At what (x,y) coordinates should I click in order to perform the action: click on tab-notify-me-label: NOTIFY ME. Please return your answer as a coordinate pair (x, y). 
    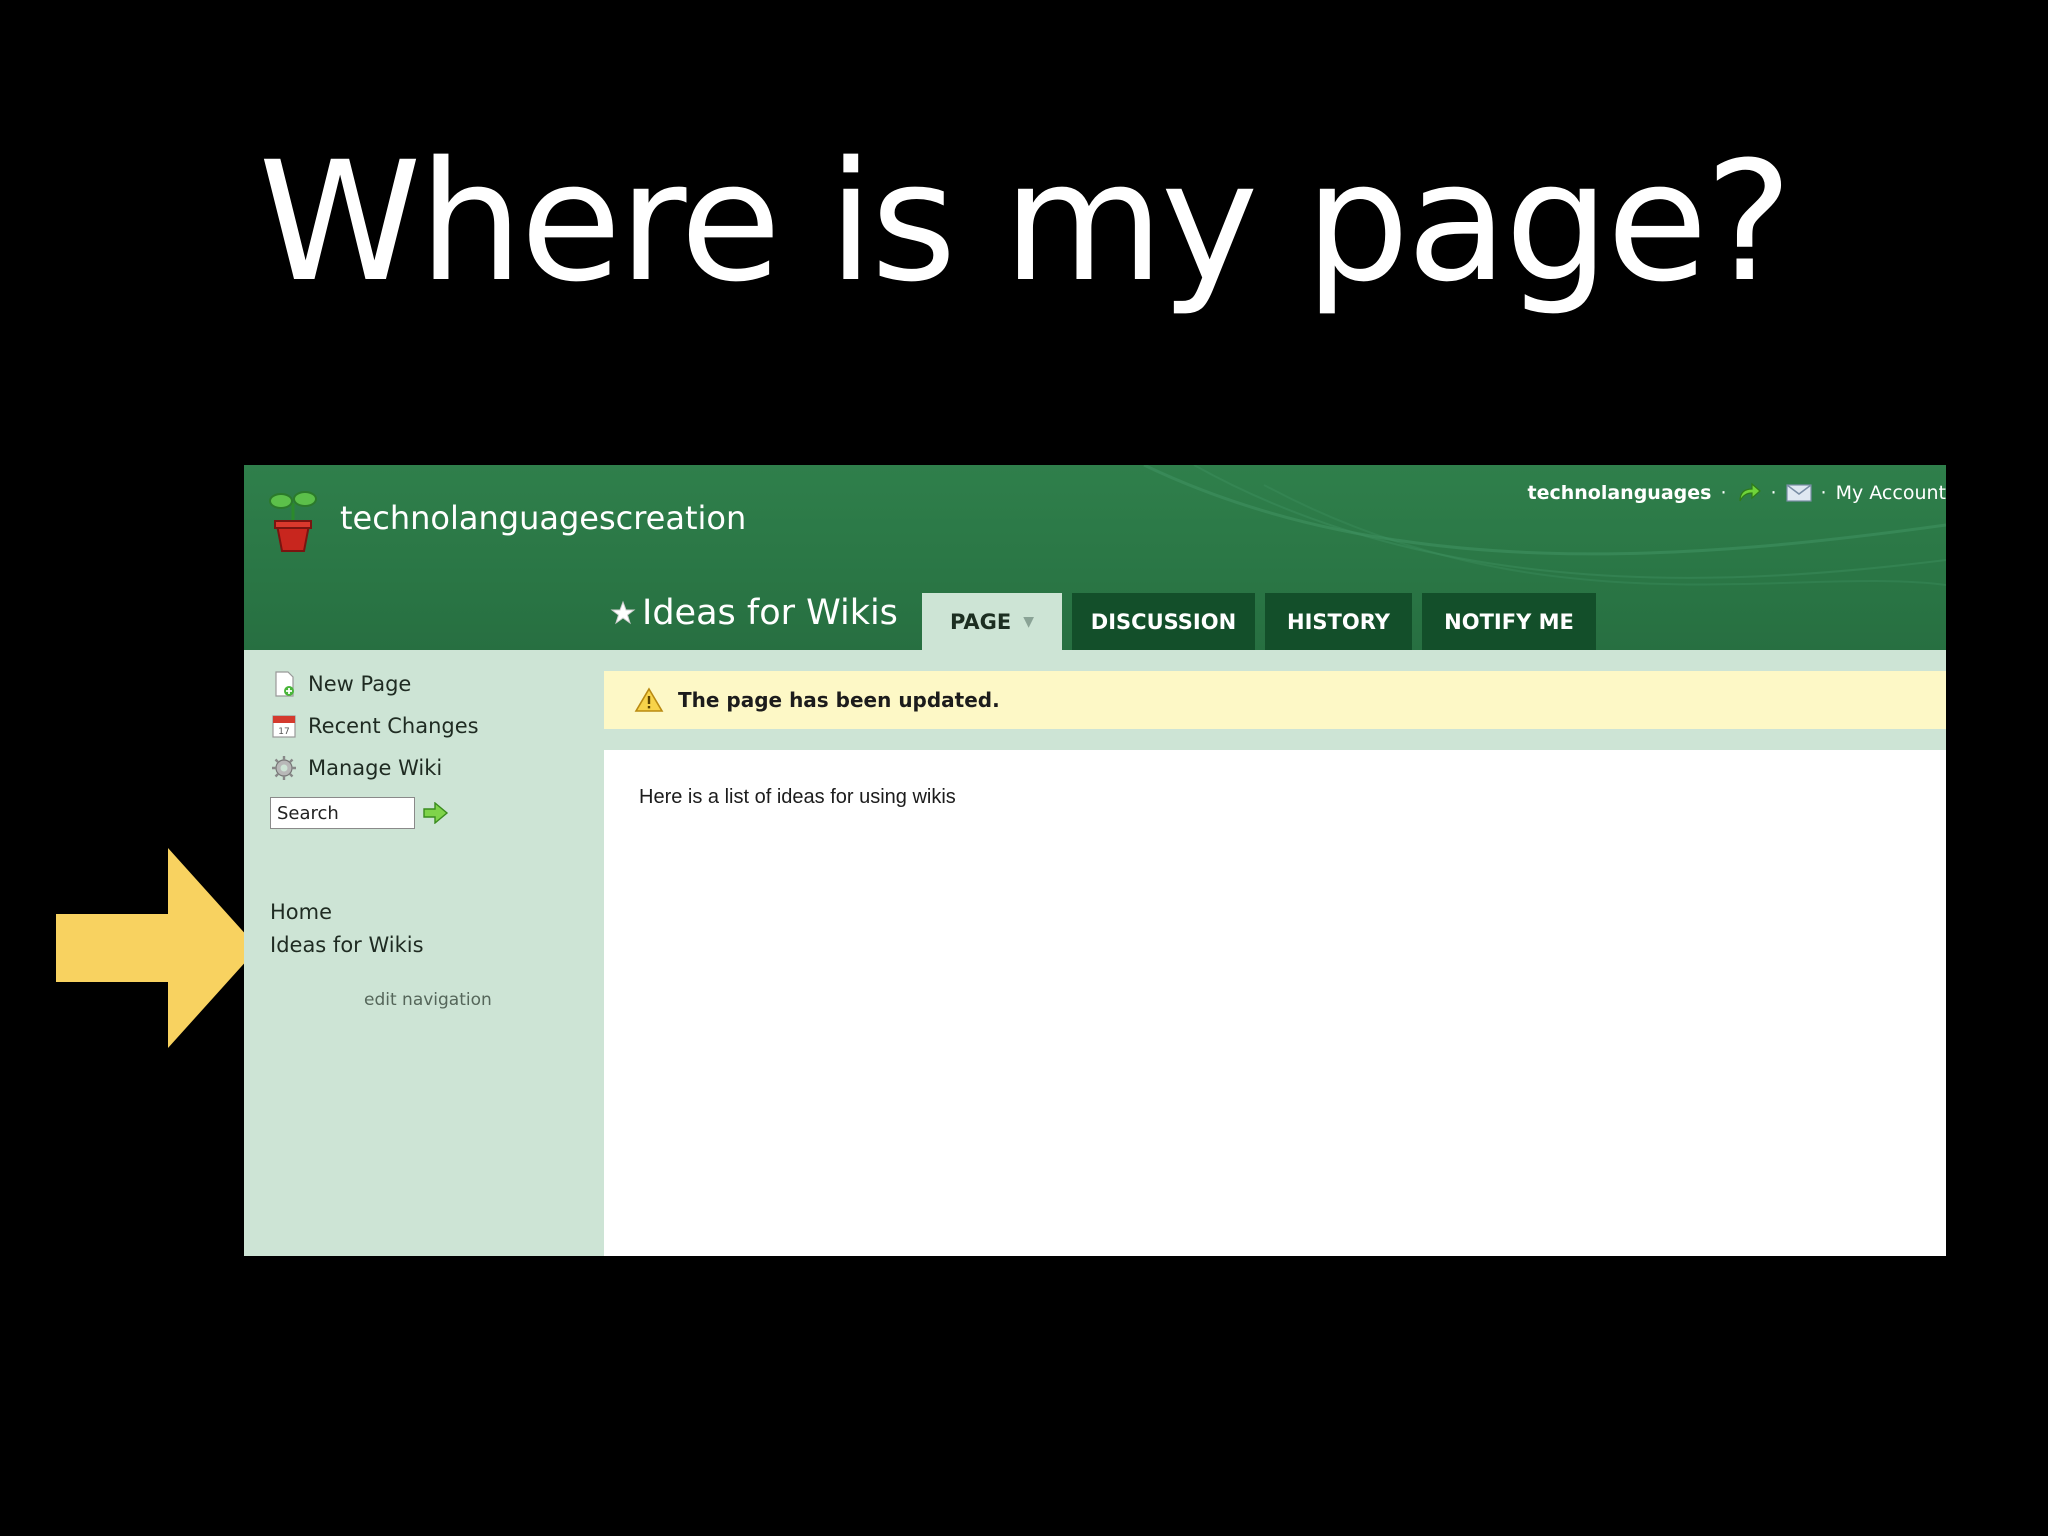
    Looking at the image, I should click on (1509, 621).